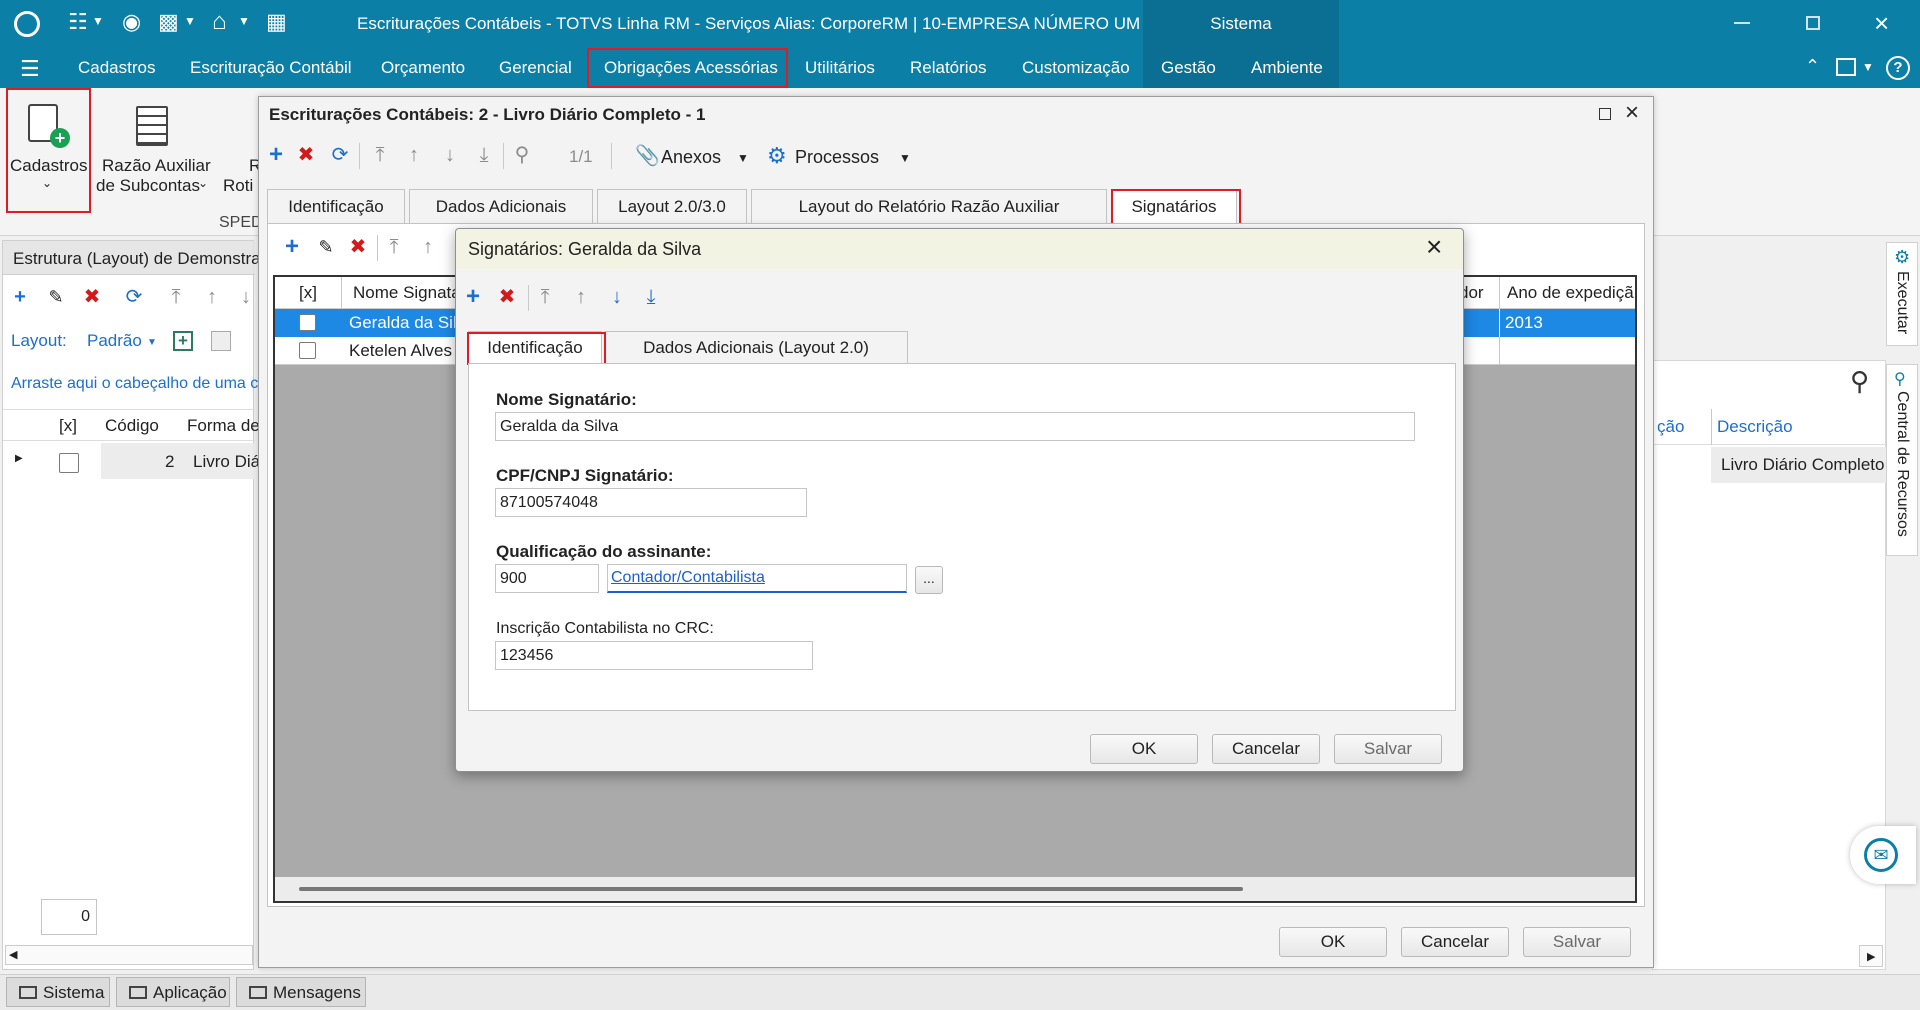  What do you see at coordinates (114, 341) in the screenshot?
I see `layout-dropdown: Padrão` at bounding box center [114, 341].